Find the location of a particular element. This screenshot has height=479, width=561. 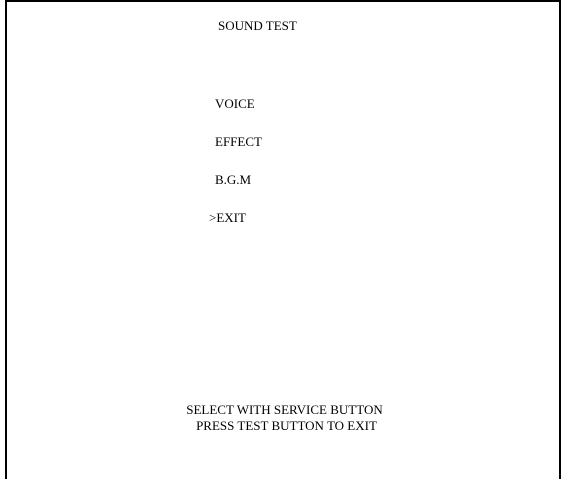

menu-item-bgm: B.G.M is located at coordinates (233, 180).